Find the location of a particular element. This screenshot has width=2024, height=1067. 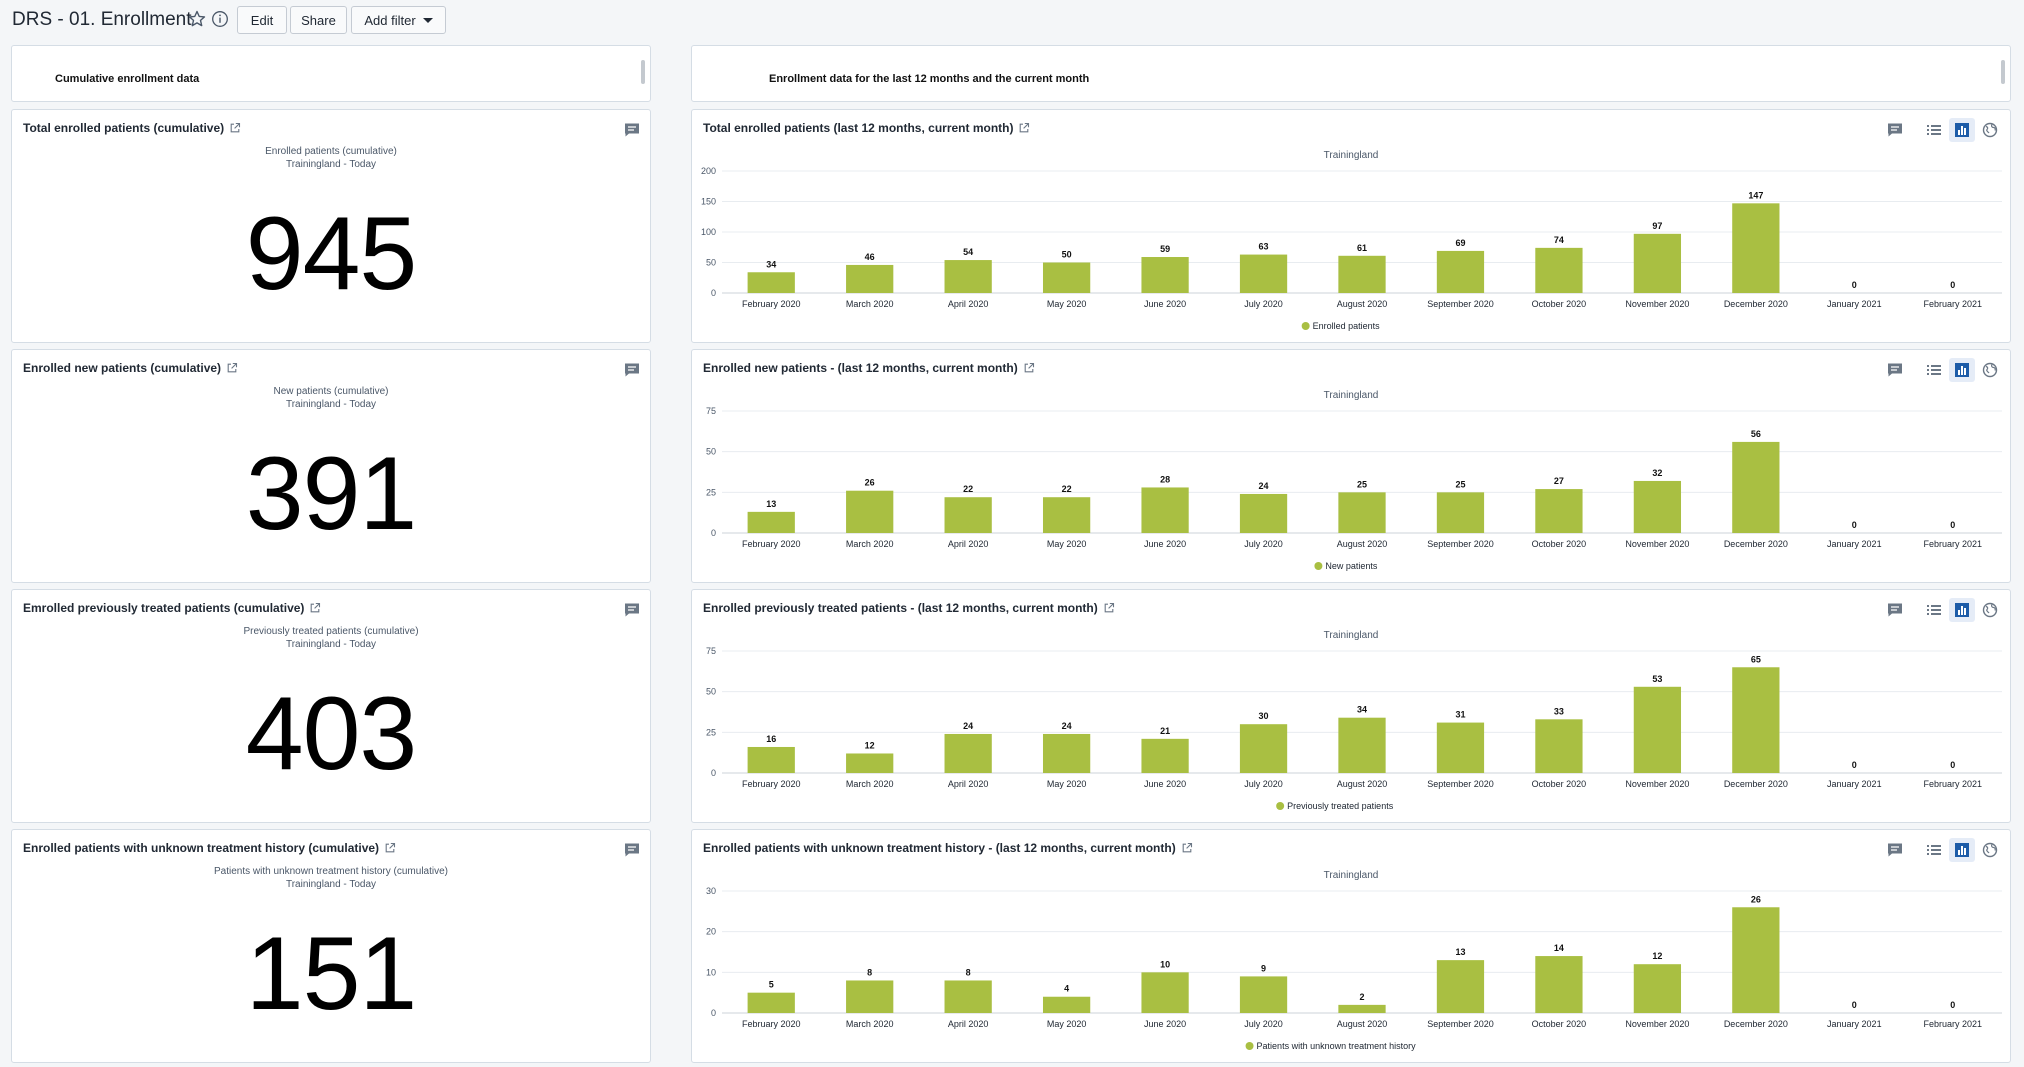

x-tick-label: July 2020 is located at coordinates (1263, 1024).